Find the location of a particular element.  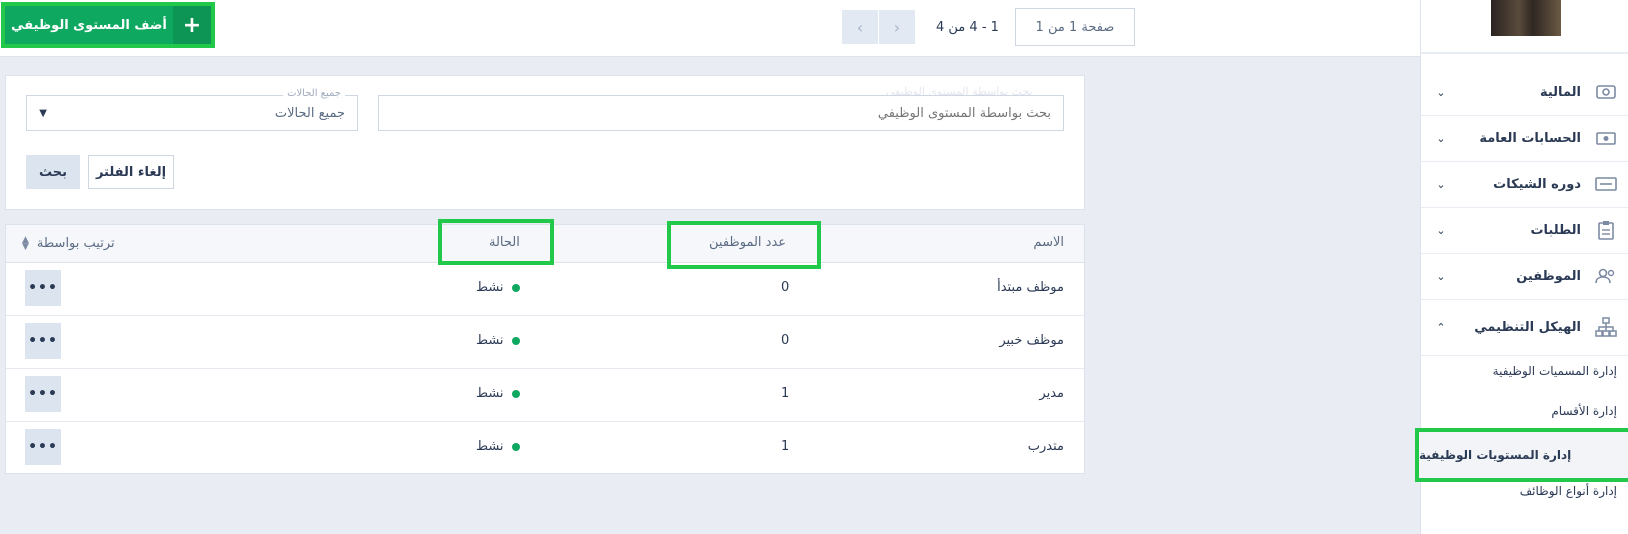

plus-icon: + is located at coordinates (192, 25).